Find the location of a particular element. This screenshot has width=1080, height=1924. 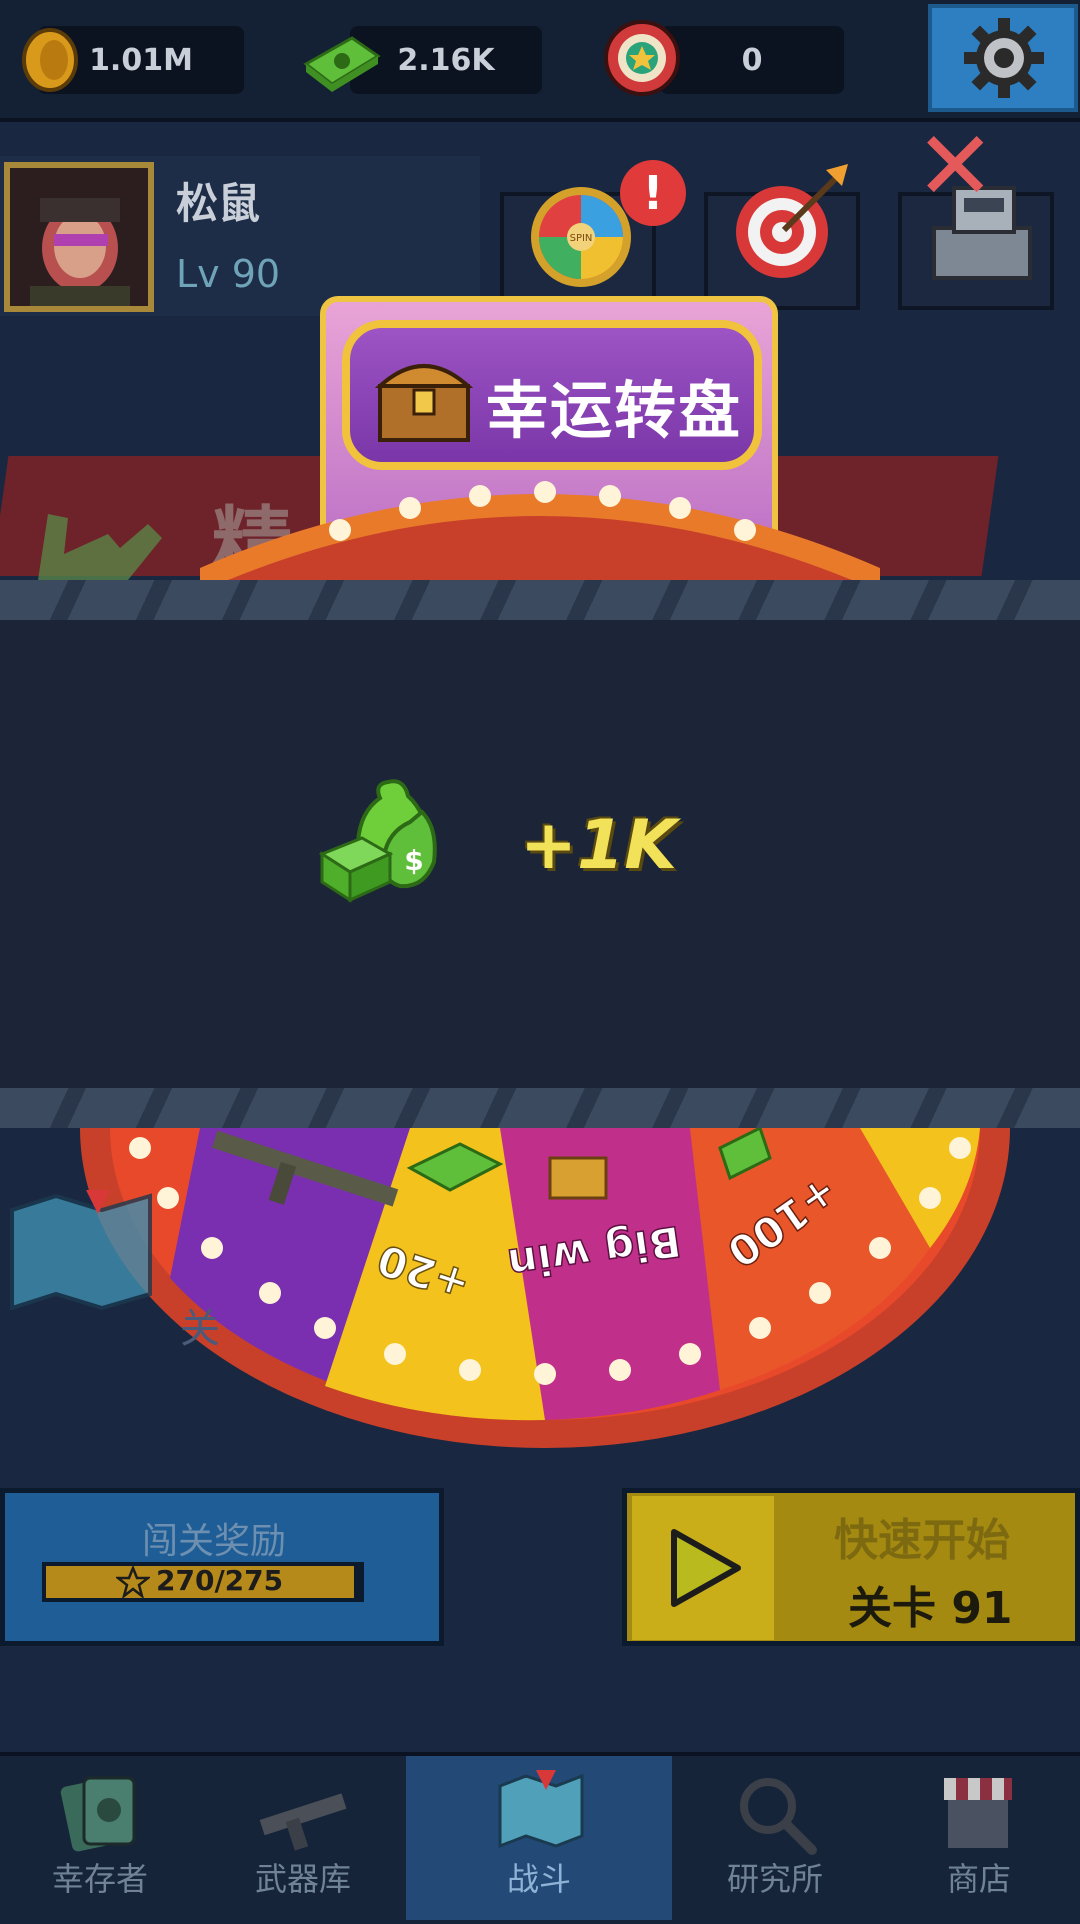

play-icon is located at coordinates (706, 1568).